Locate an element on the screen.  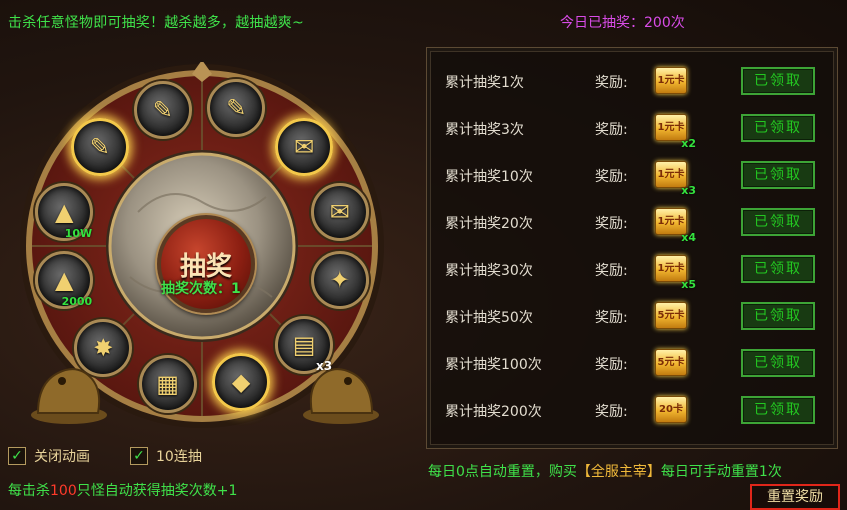
reward-row: 累计抽奖50次 奖励: 5元卡 已领取 is located at coordinates (632, 318).